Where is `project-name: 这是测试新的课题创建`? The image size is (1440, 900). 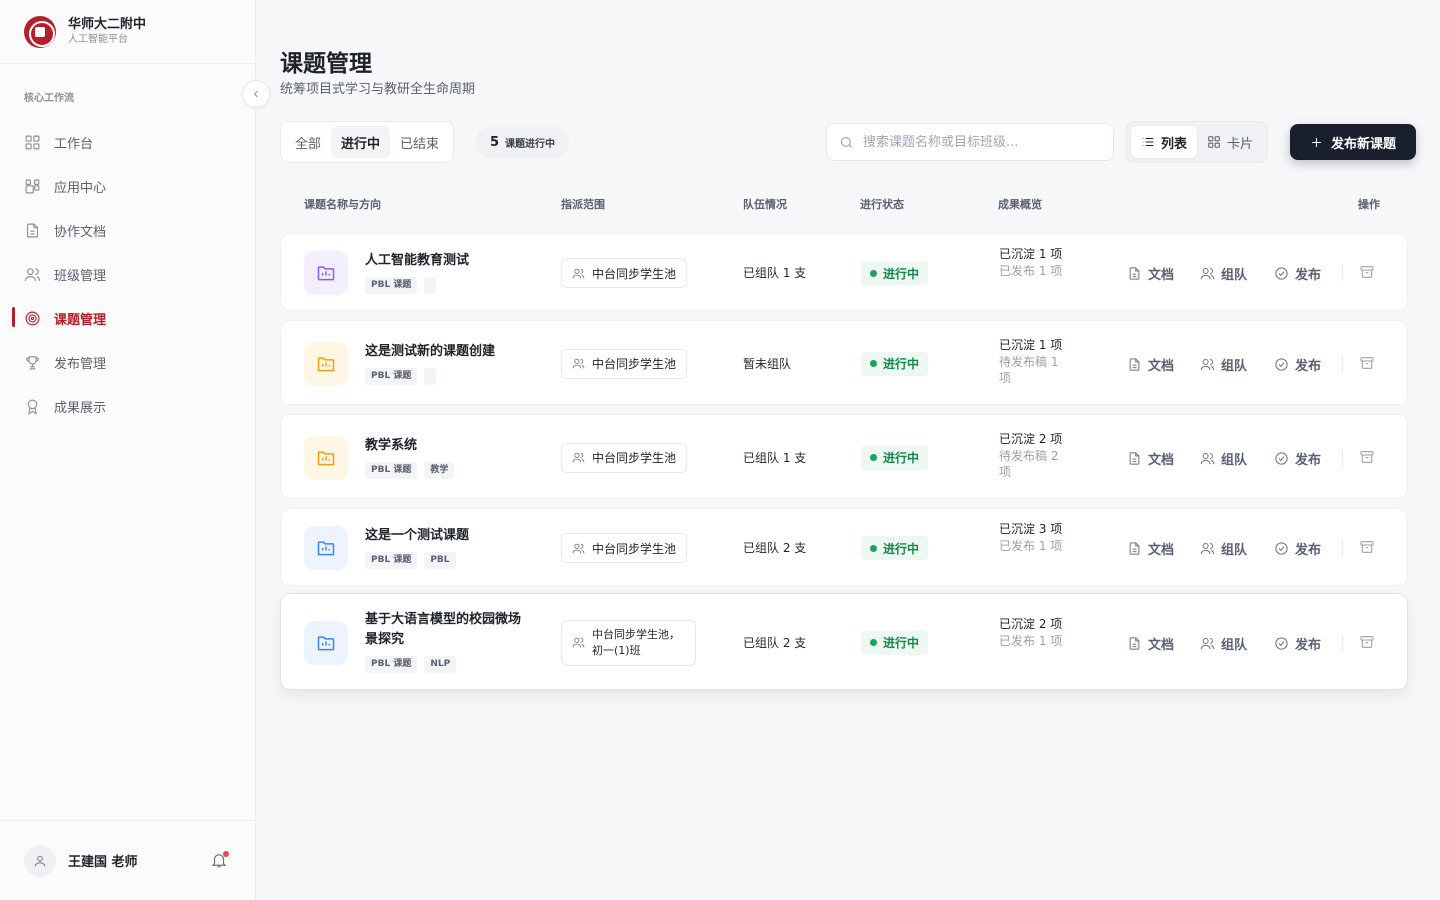 project-name: 这是测试新的课题创建 is located at coordinates (445, 352).